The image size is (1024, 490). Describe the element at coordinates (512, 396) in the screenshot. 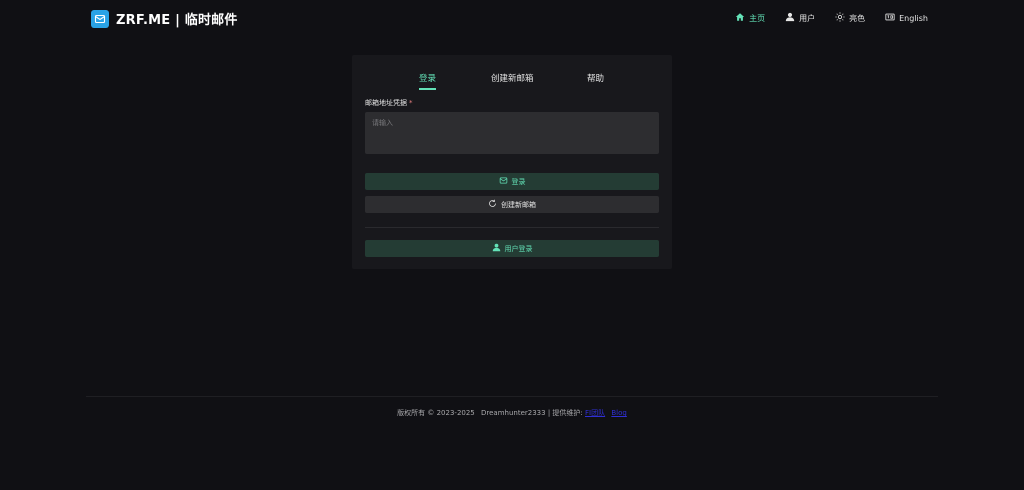

I see `footer-divider` at that location.